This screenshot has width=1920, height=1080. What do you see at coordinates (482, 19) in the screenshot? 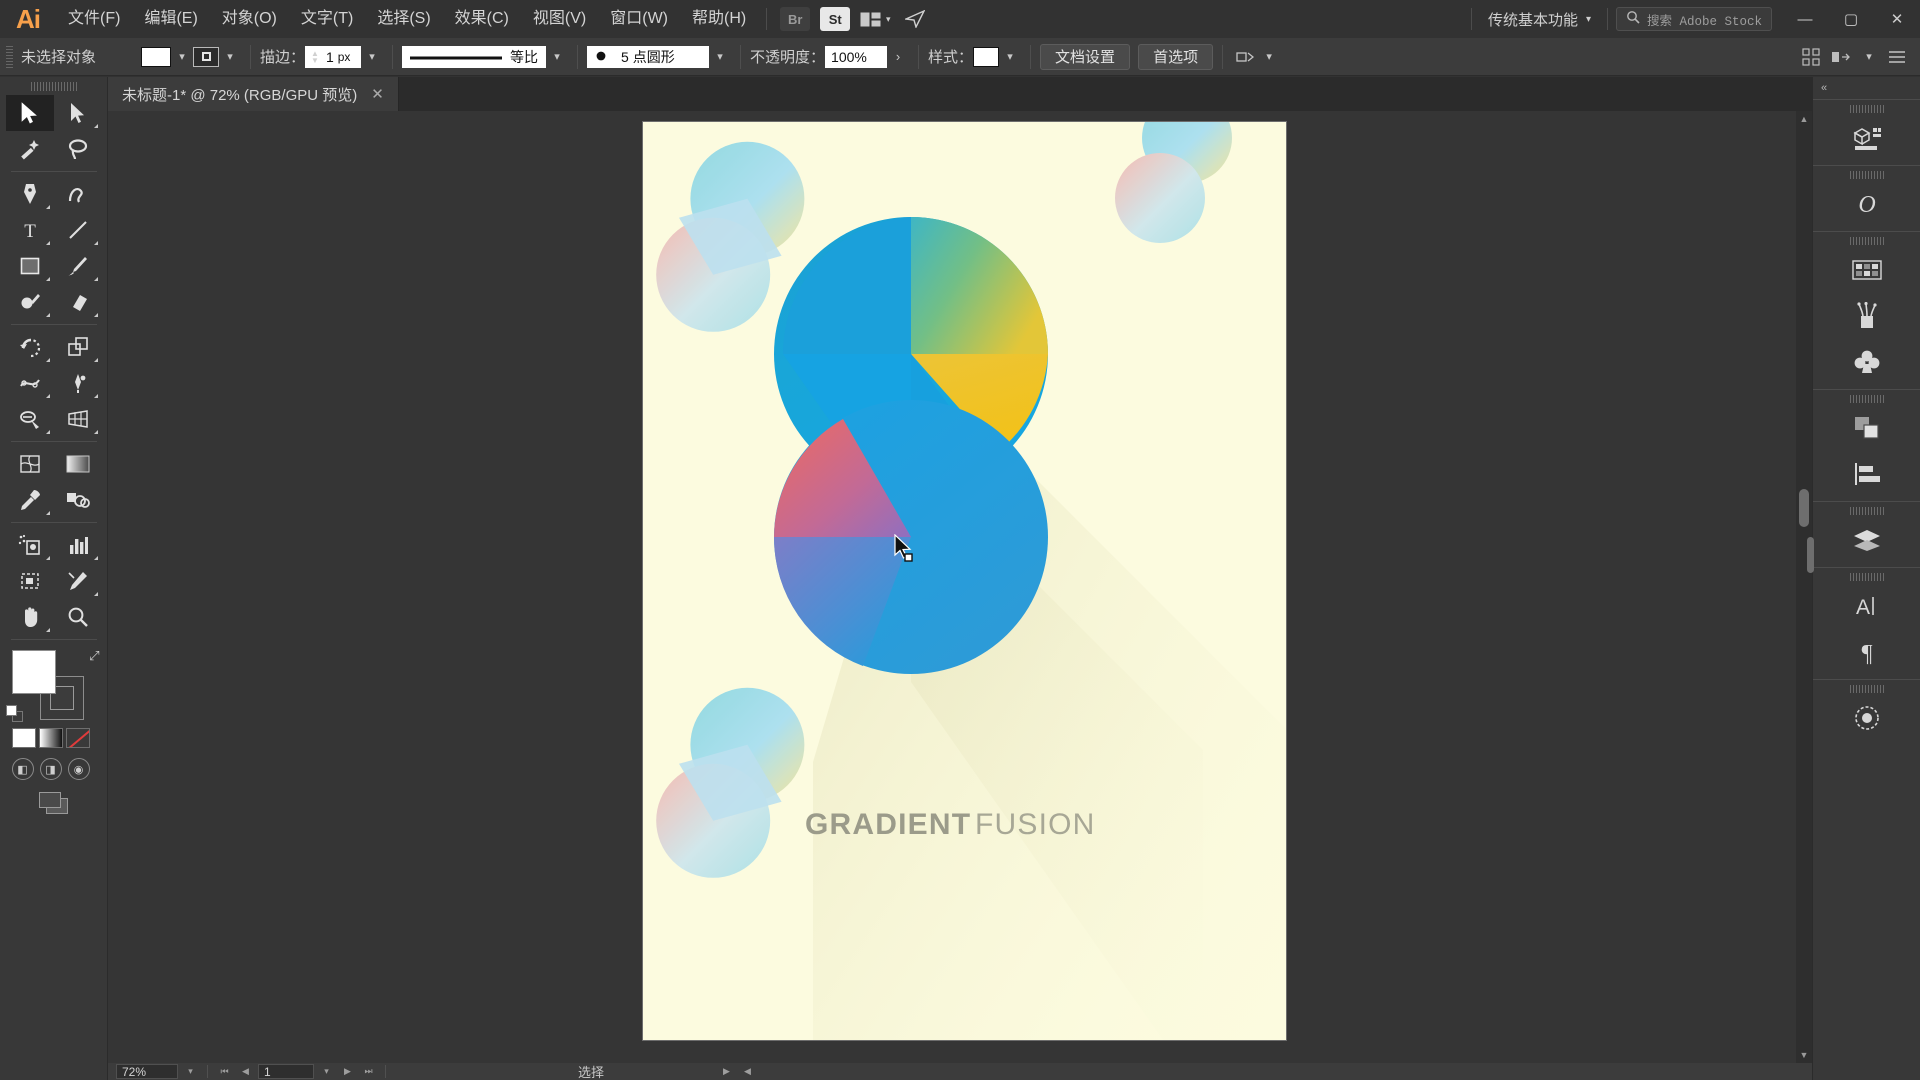
I see `menu-effect: 效果(C)` at bounding box center [482, 19].